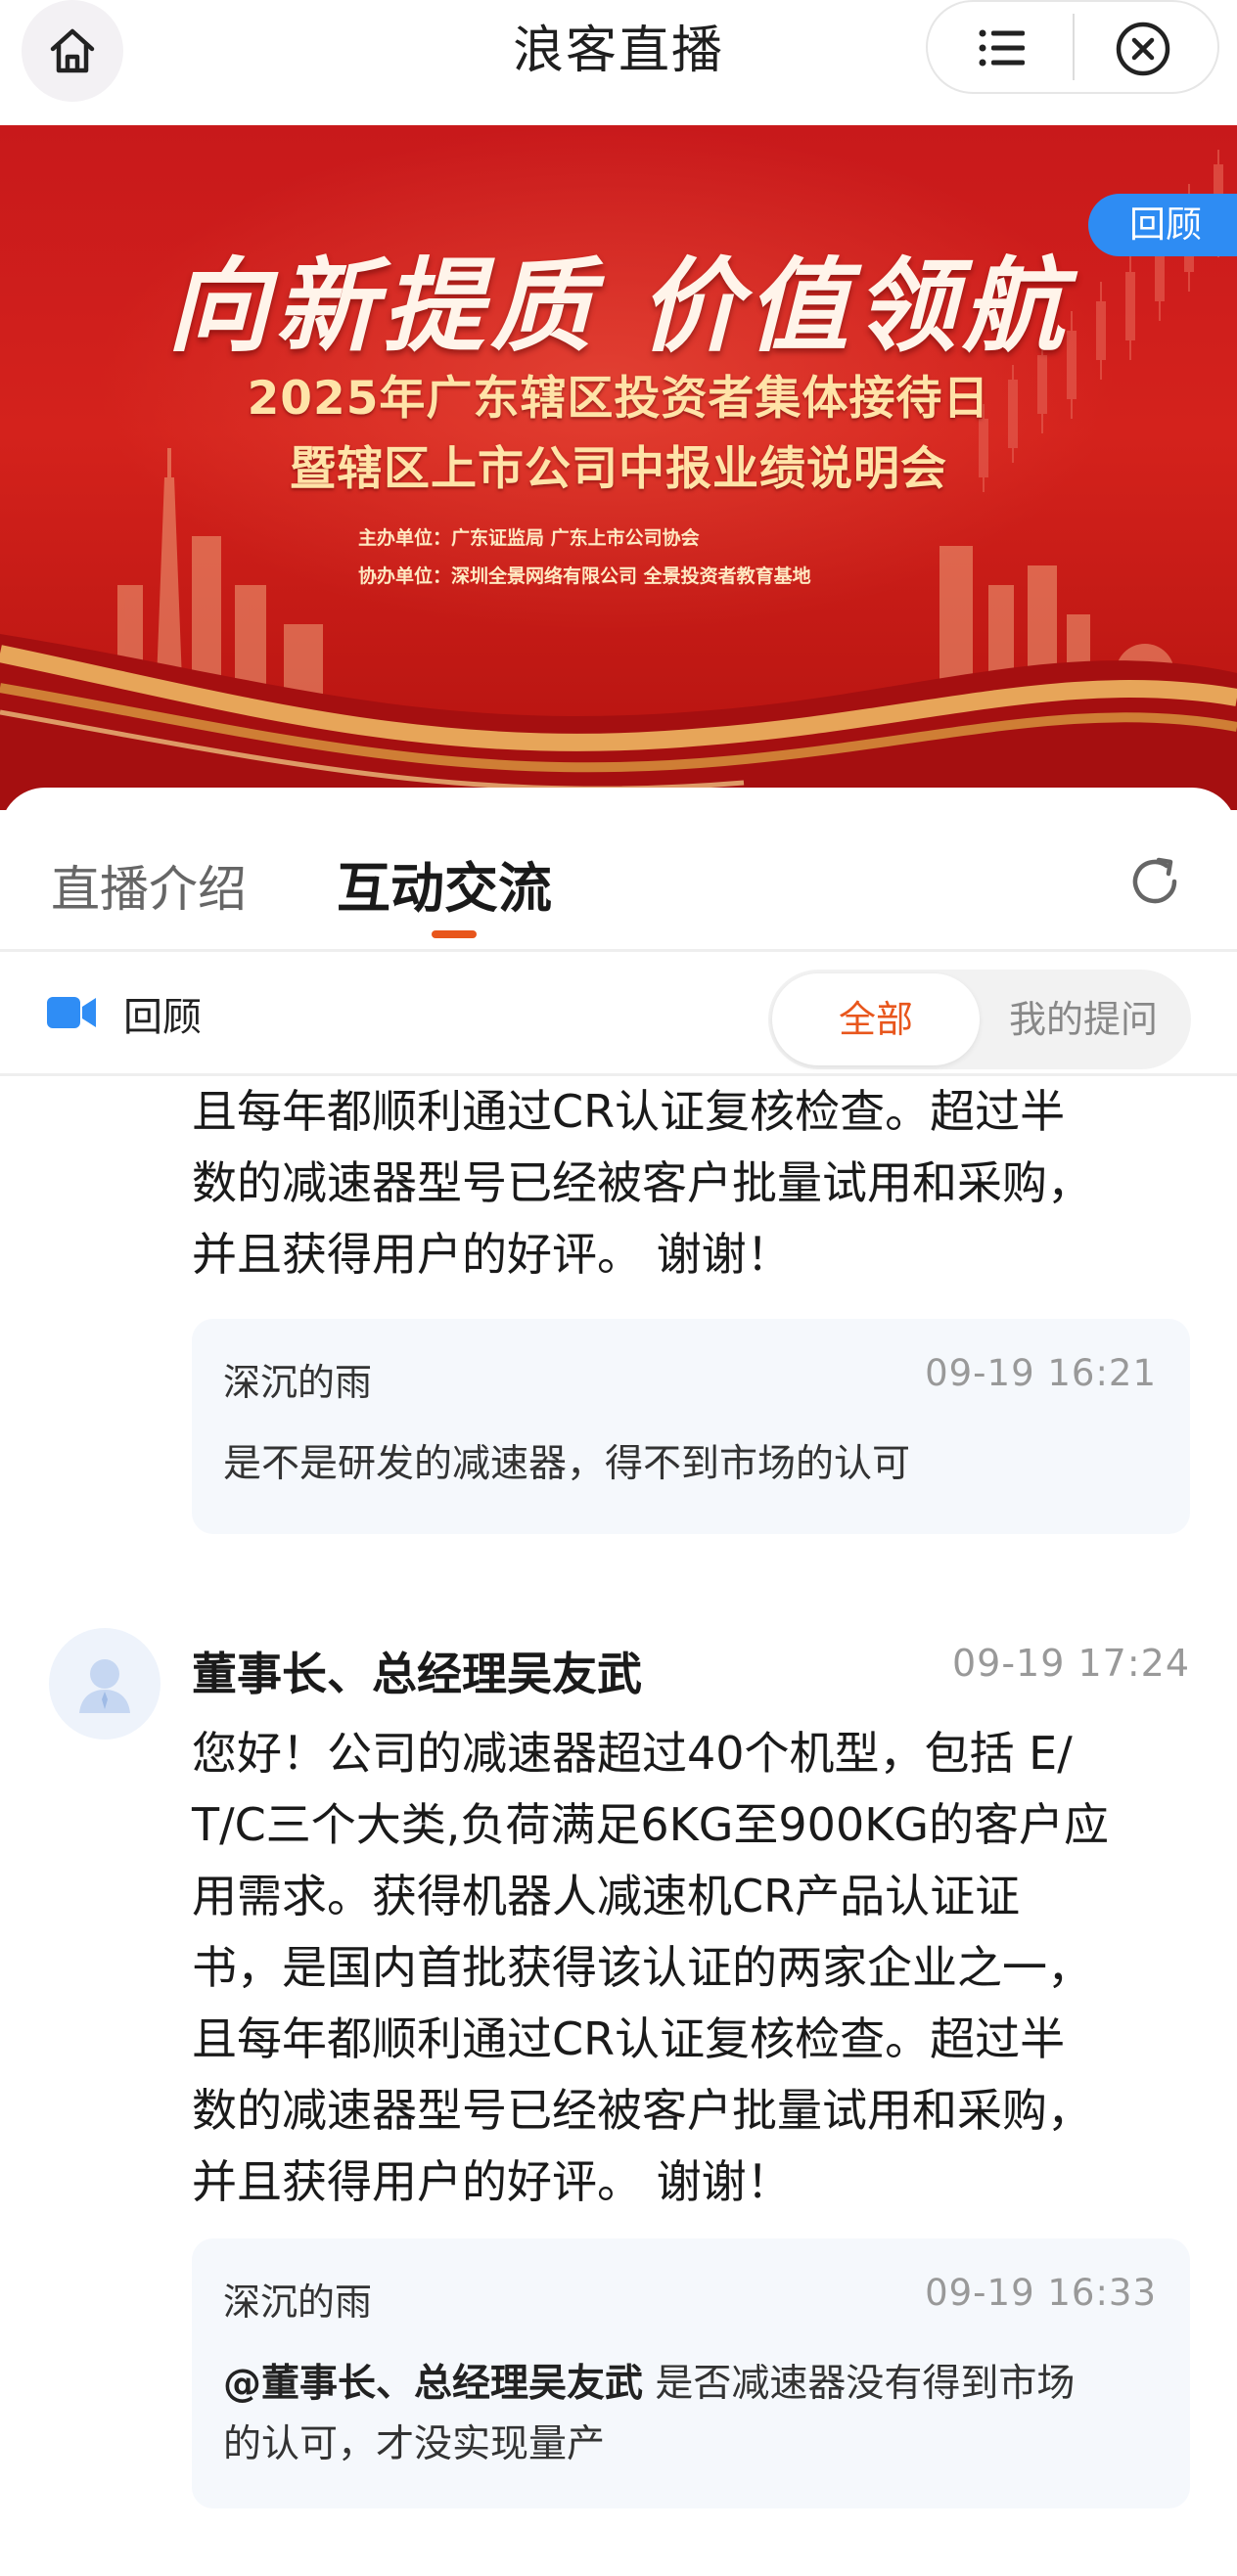 The height and width of the screenshot is (2576, 1237). I want to click on capsule-divider, so click(1074, 47).